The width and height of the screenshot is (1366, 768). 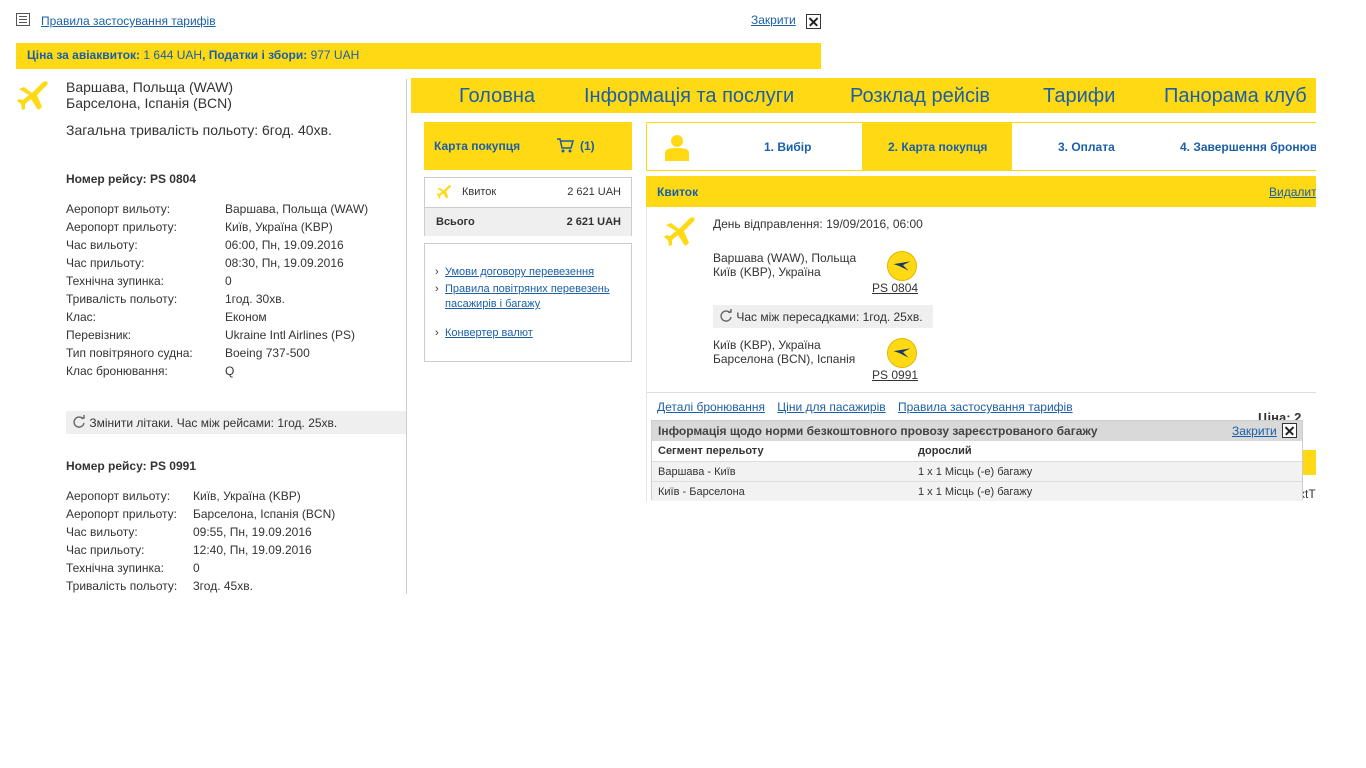 What do you see at coordinates (1079, 96) in the screenshot?
I see `nav-fares: Тарифи` at bounding box center [1079, 96].